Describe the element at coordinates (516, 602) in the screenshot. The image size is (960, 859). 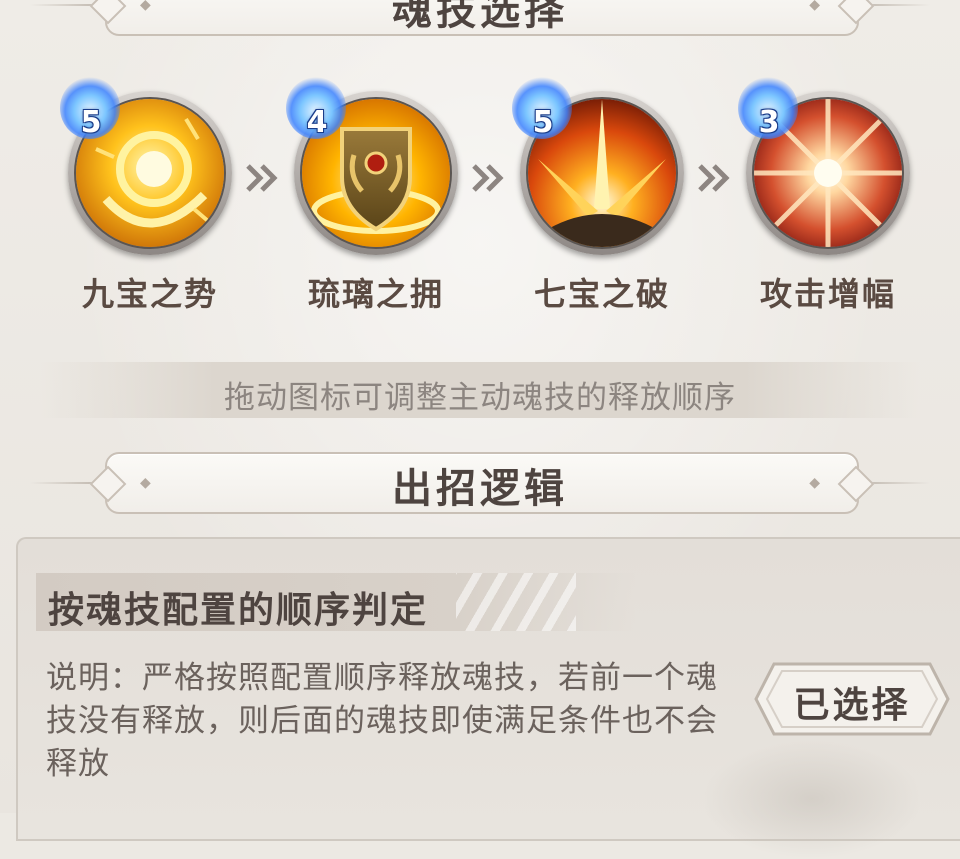
I see `stripe-decoration` at that location.